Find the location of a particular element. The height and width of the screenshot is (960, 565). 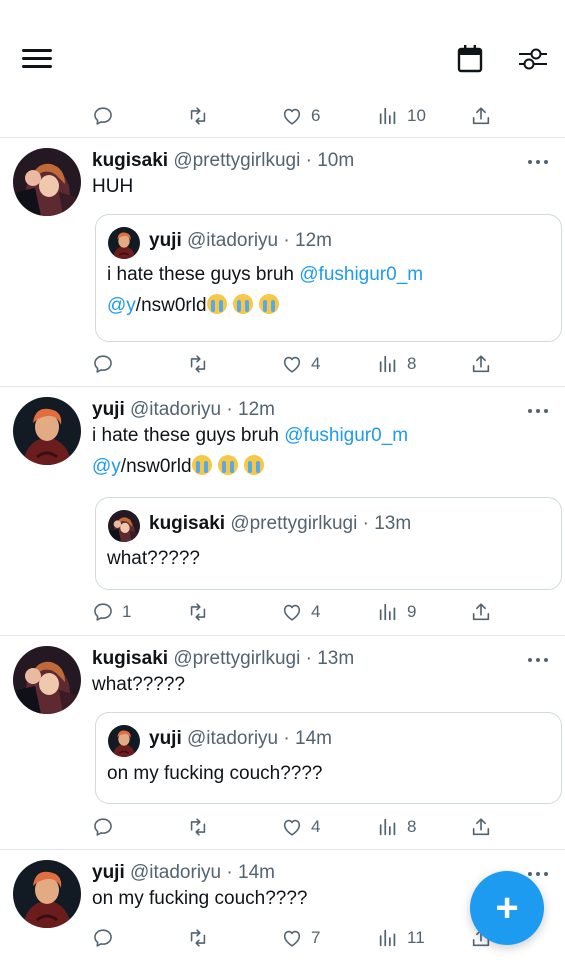

timestamp: 10m is located at coordinates (335, 160).